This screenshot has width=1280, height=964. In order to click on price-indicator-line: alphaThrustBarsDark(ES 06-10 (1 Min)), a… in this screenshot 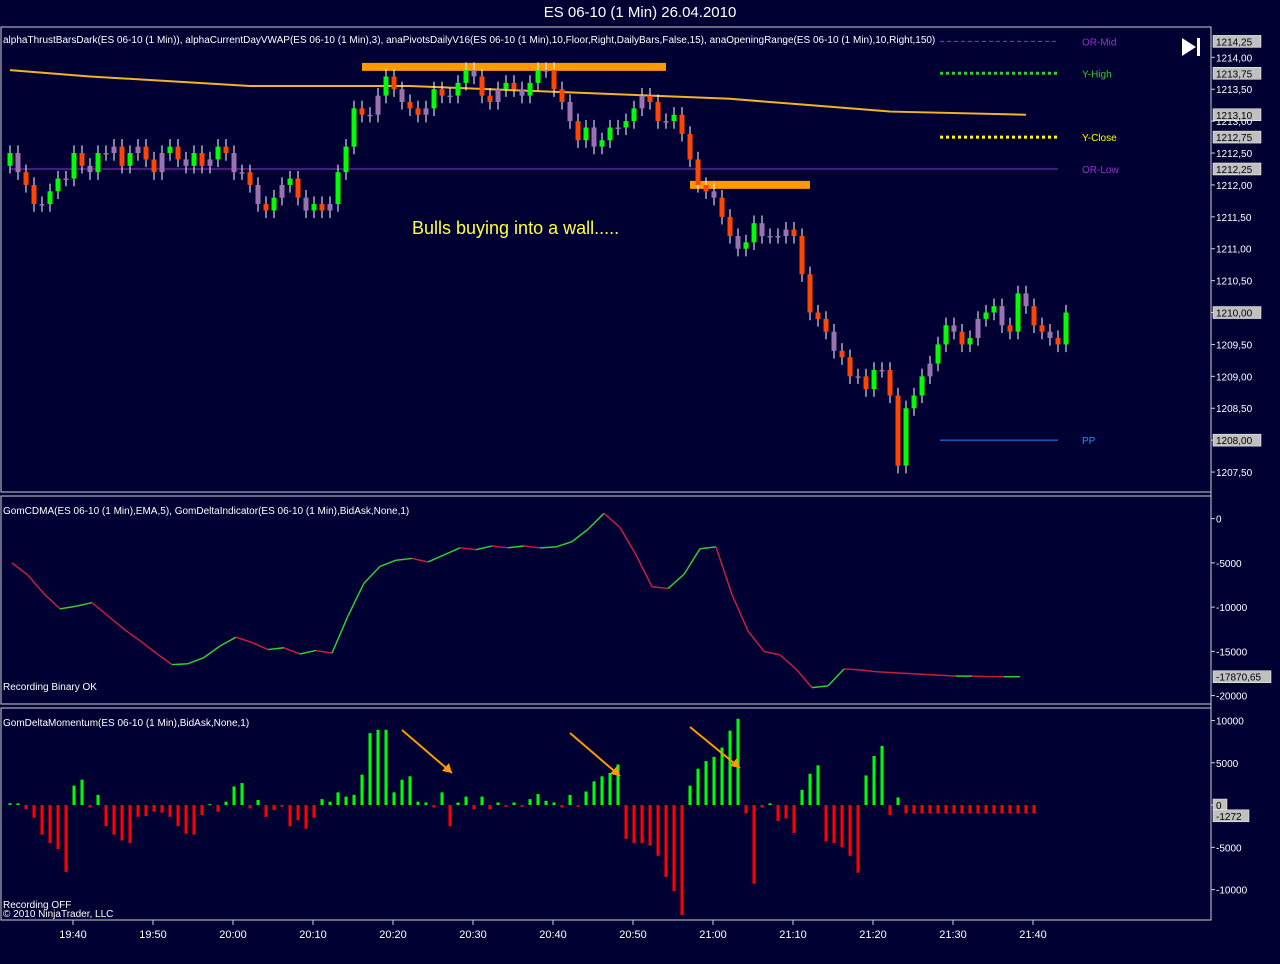, I will do `click(469, 40)`.